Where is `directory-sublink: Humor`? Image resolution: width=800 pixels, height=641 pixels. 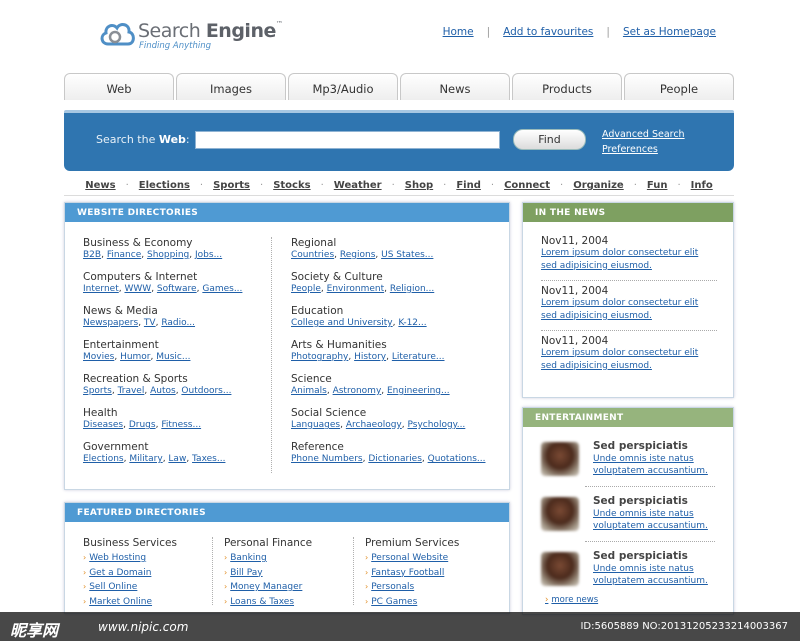 directory-sublink: Humor is located at coordinates (135, 357).